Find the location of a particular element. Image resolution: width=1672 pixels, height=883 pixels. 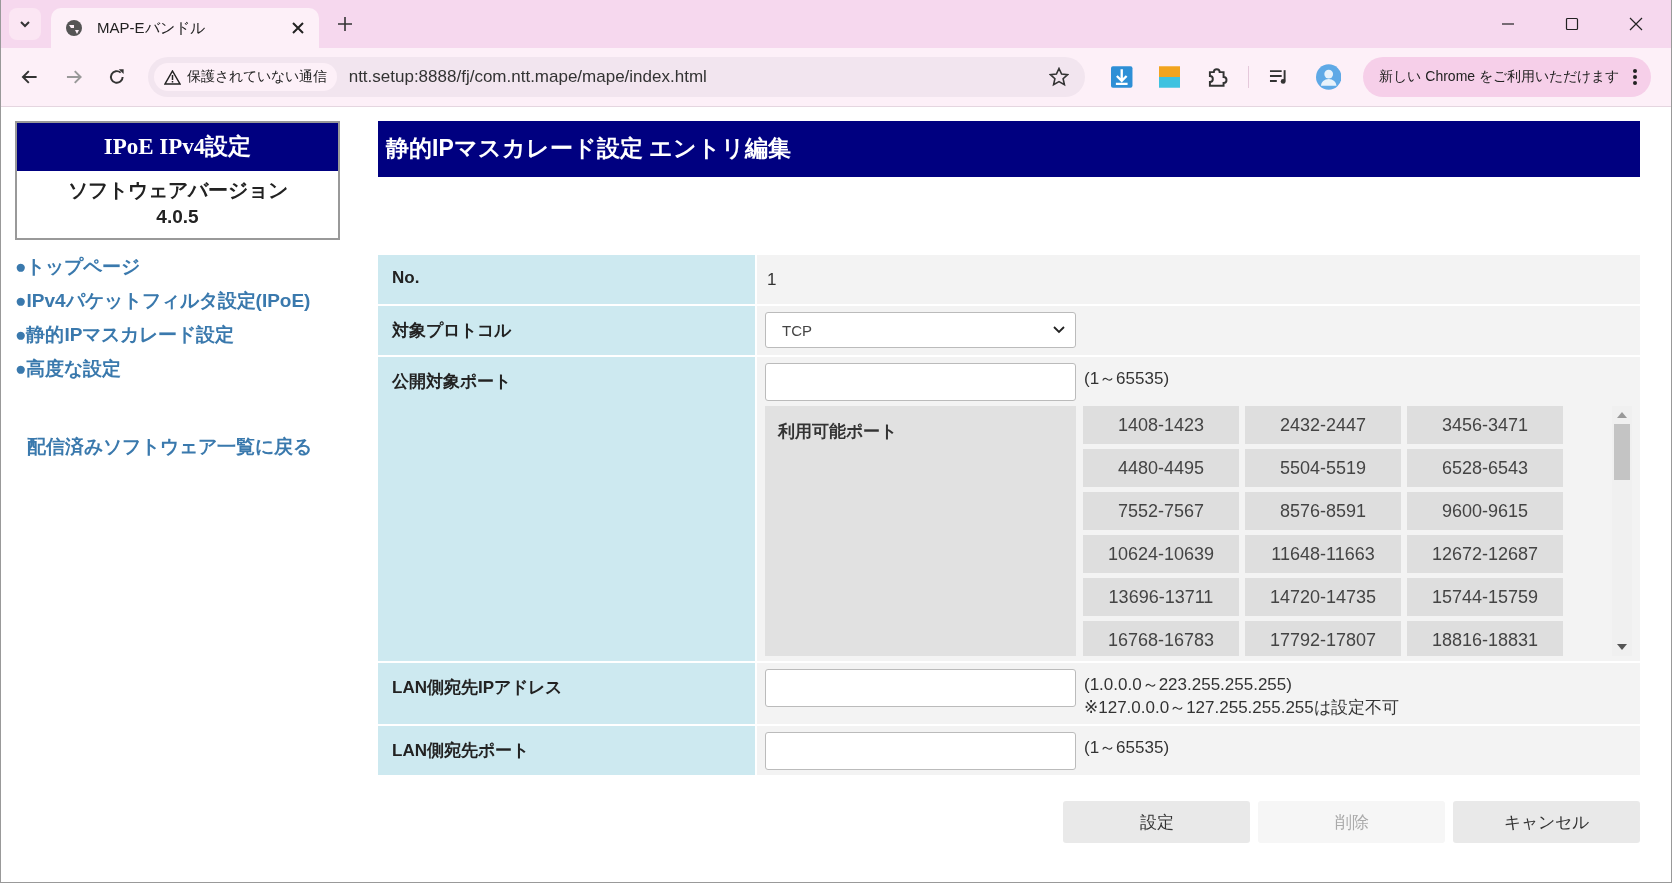

entry-number: 1 is located at coordinates (772, 280).